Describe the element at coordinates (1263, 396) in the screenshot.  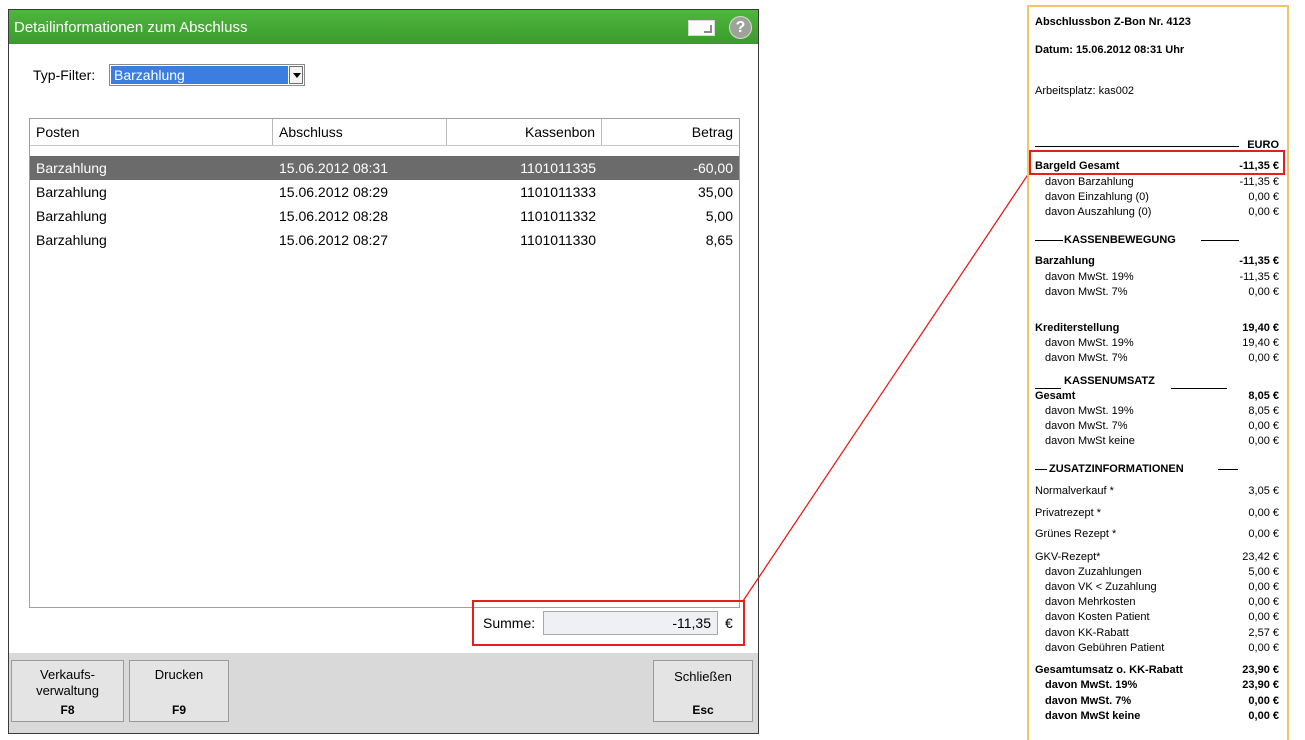
I see `receipt-gesamt-value: 8,05 €` at that location.